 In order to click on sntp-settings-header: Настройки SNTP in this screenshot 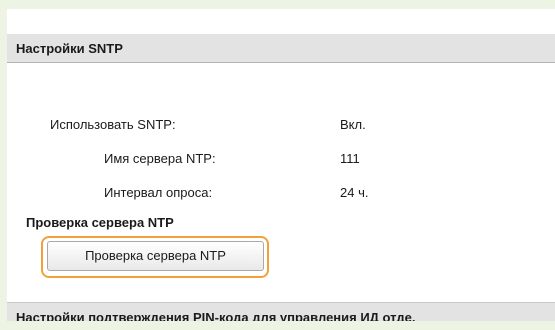, I will do `click(281, 48)`.